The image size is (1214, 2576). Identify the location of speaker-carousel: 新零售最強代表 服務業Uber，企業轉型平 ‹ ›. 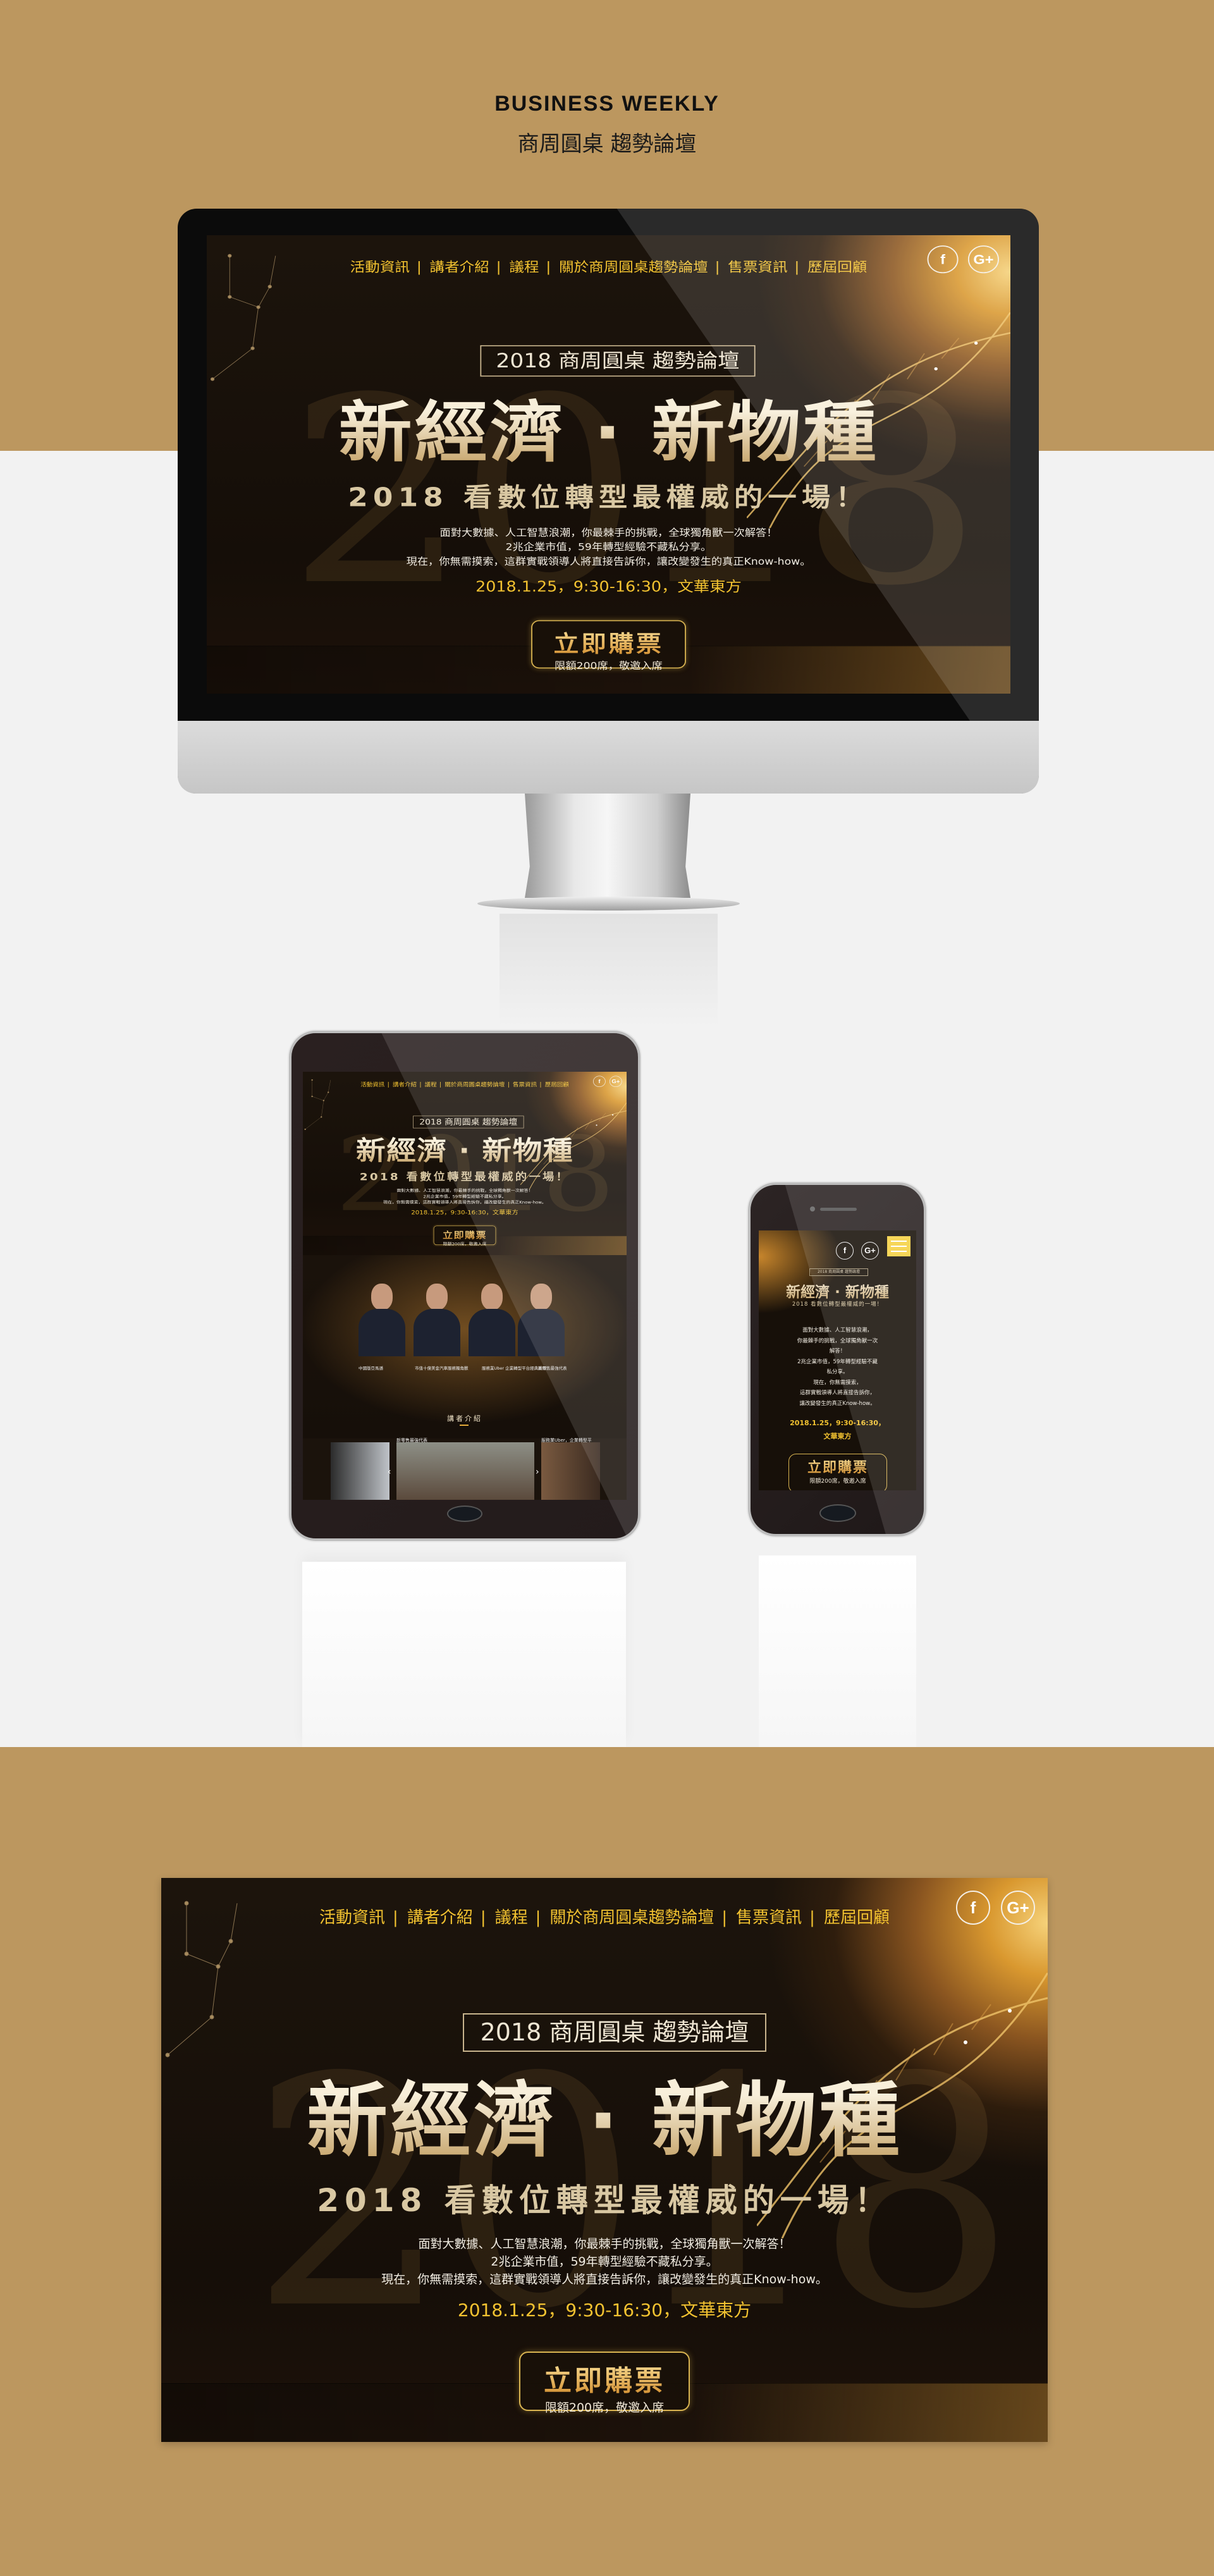
(465, 1469).